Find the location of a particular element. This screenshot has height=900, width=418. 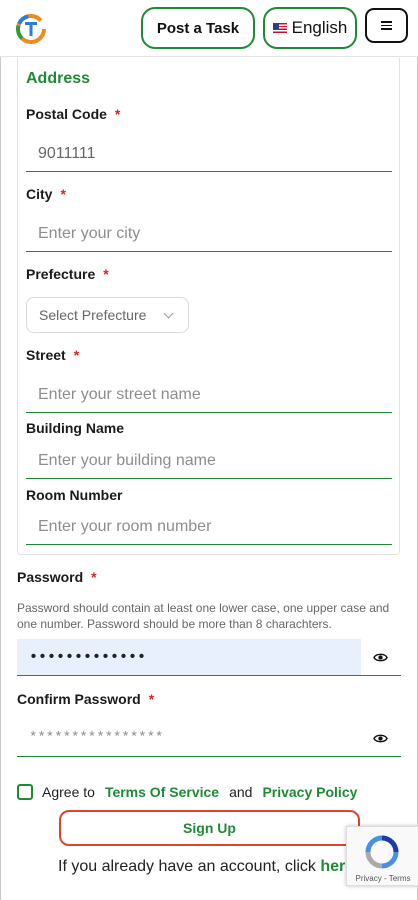

room-number-input: Enter your room number is located at coordinates (209, 527).